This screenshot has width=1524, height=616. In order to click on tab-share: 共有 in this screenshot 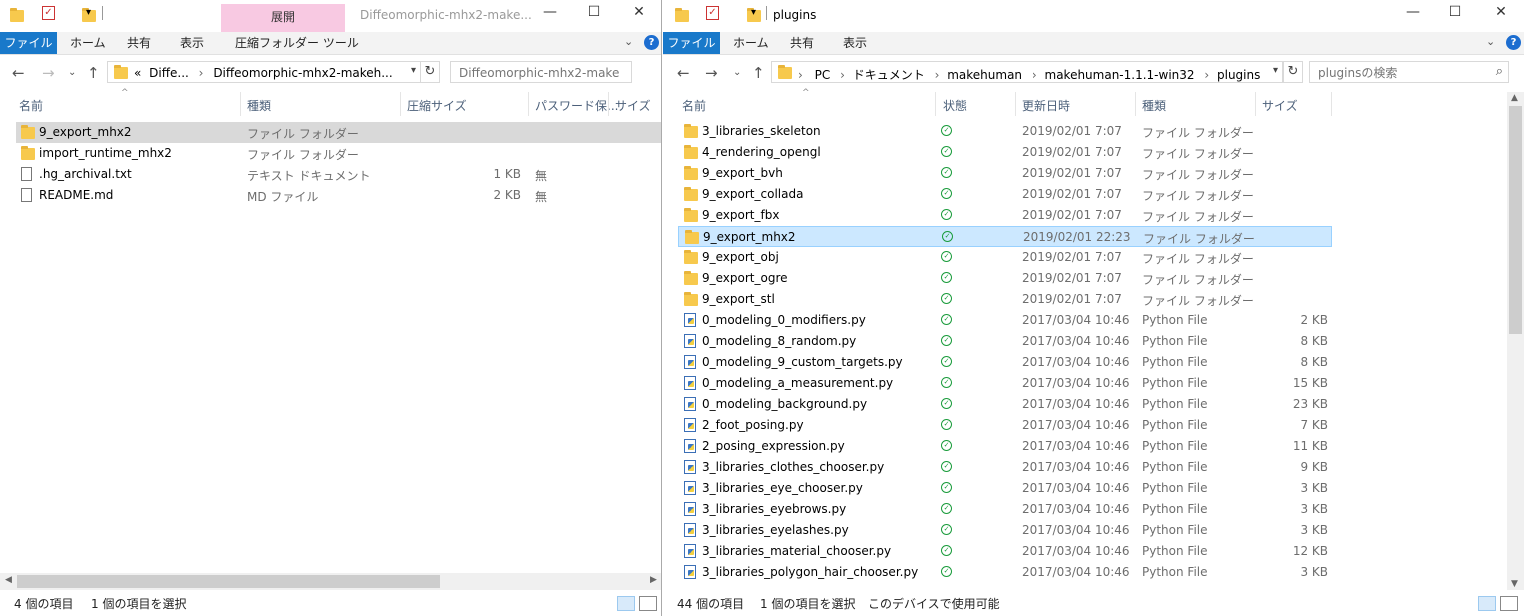, I will do `click(802, 43)`.